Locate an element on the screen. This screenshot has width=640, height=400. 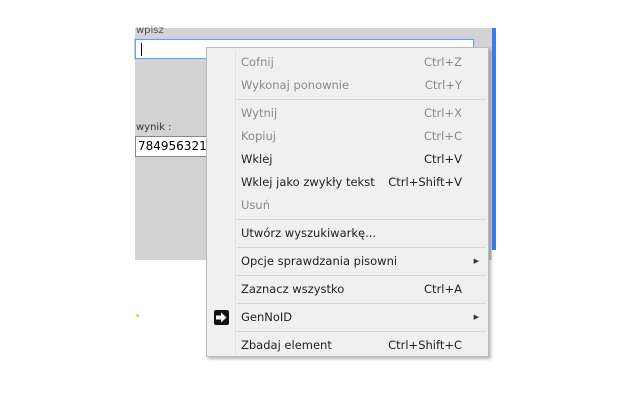
menu-item-label: Wytnij is located at coordinates (259, 113).